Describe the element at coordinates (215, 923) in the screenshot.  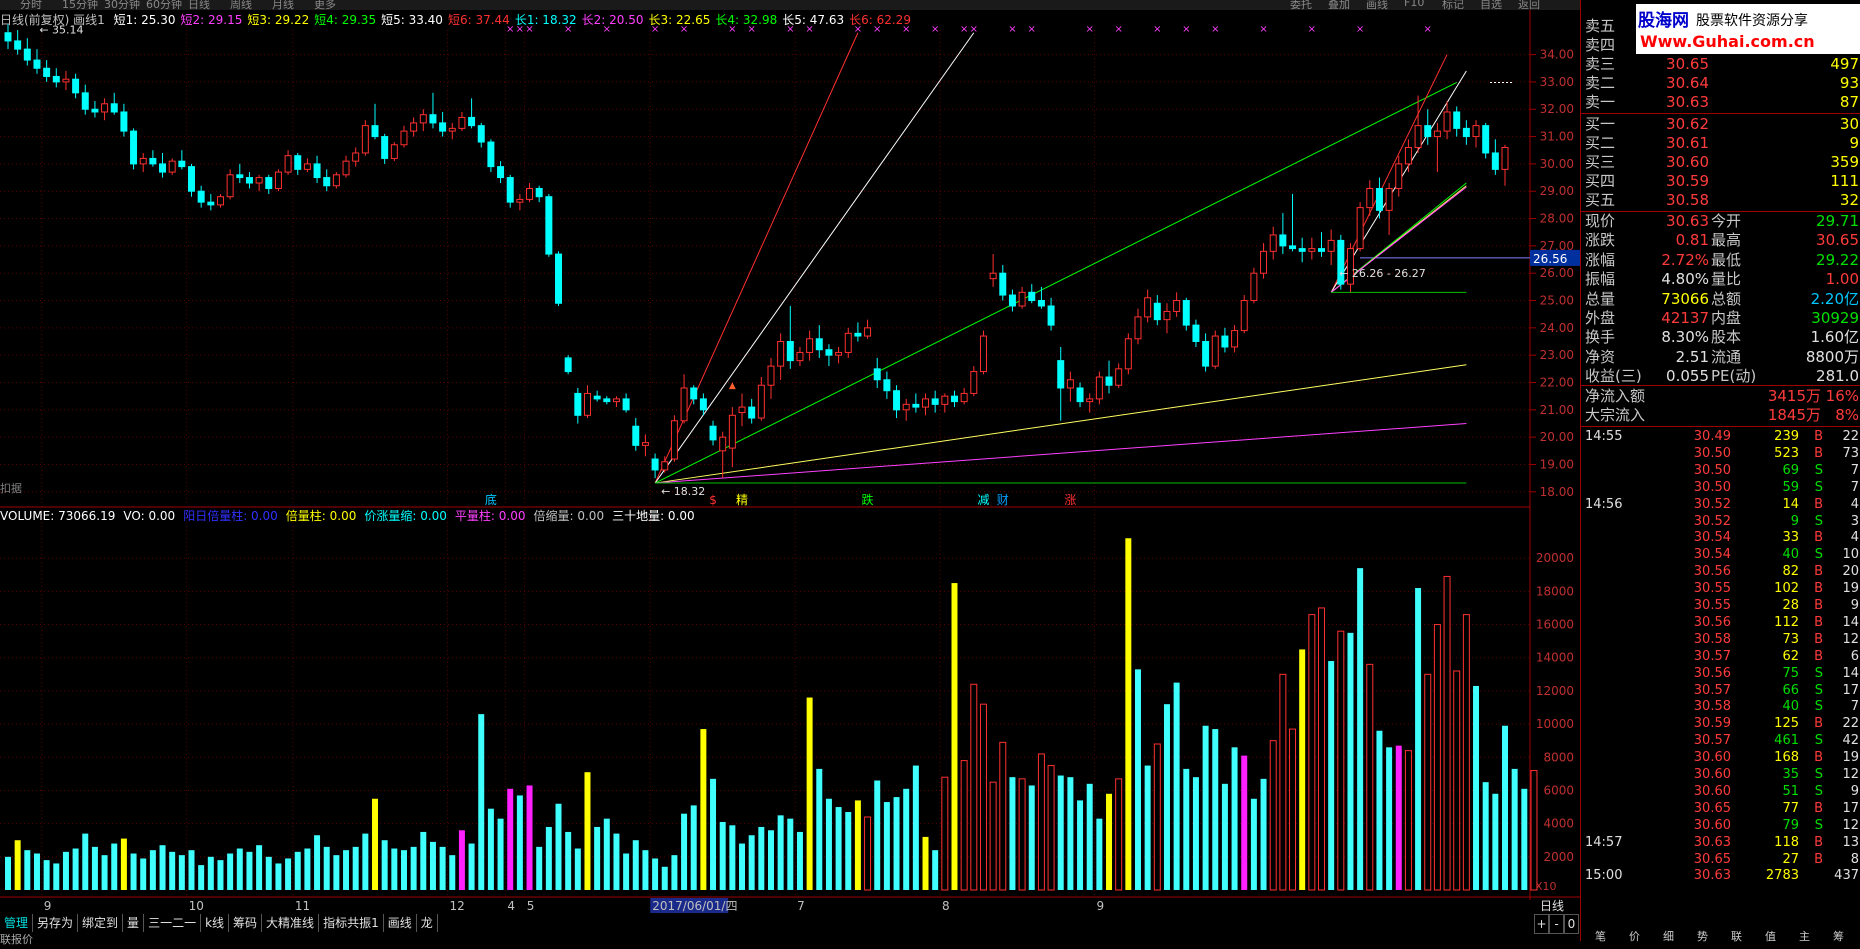
I see `bottom-tab: k线` at that location.